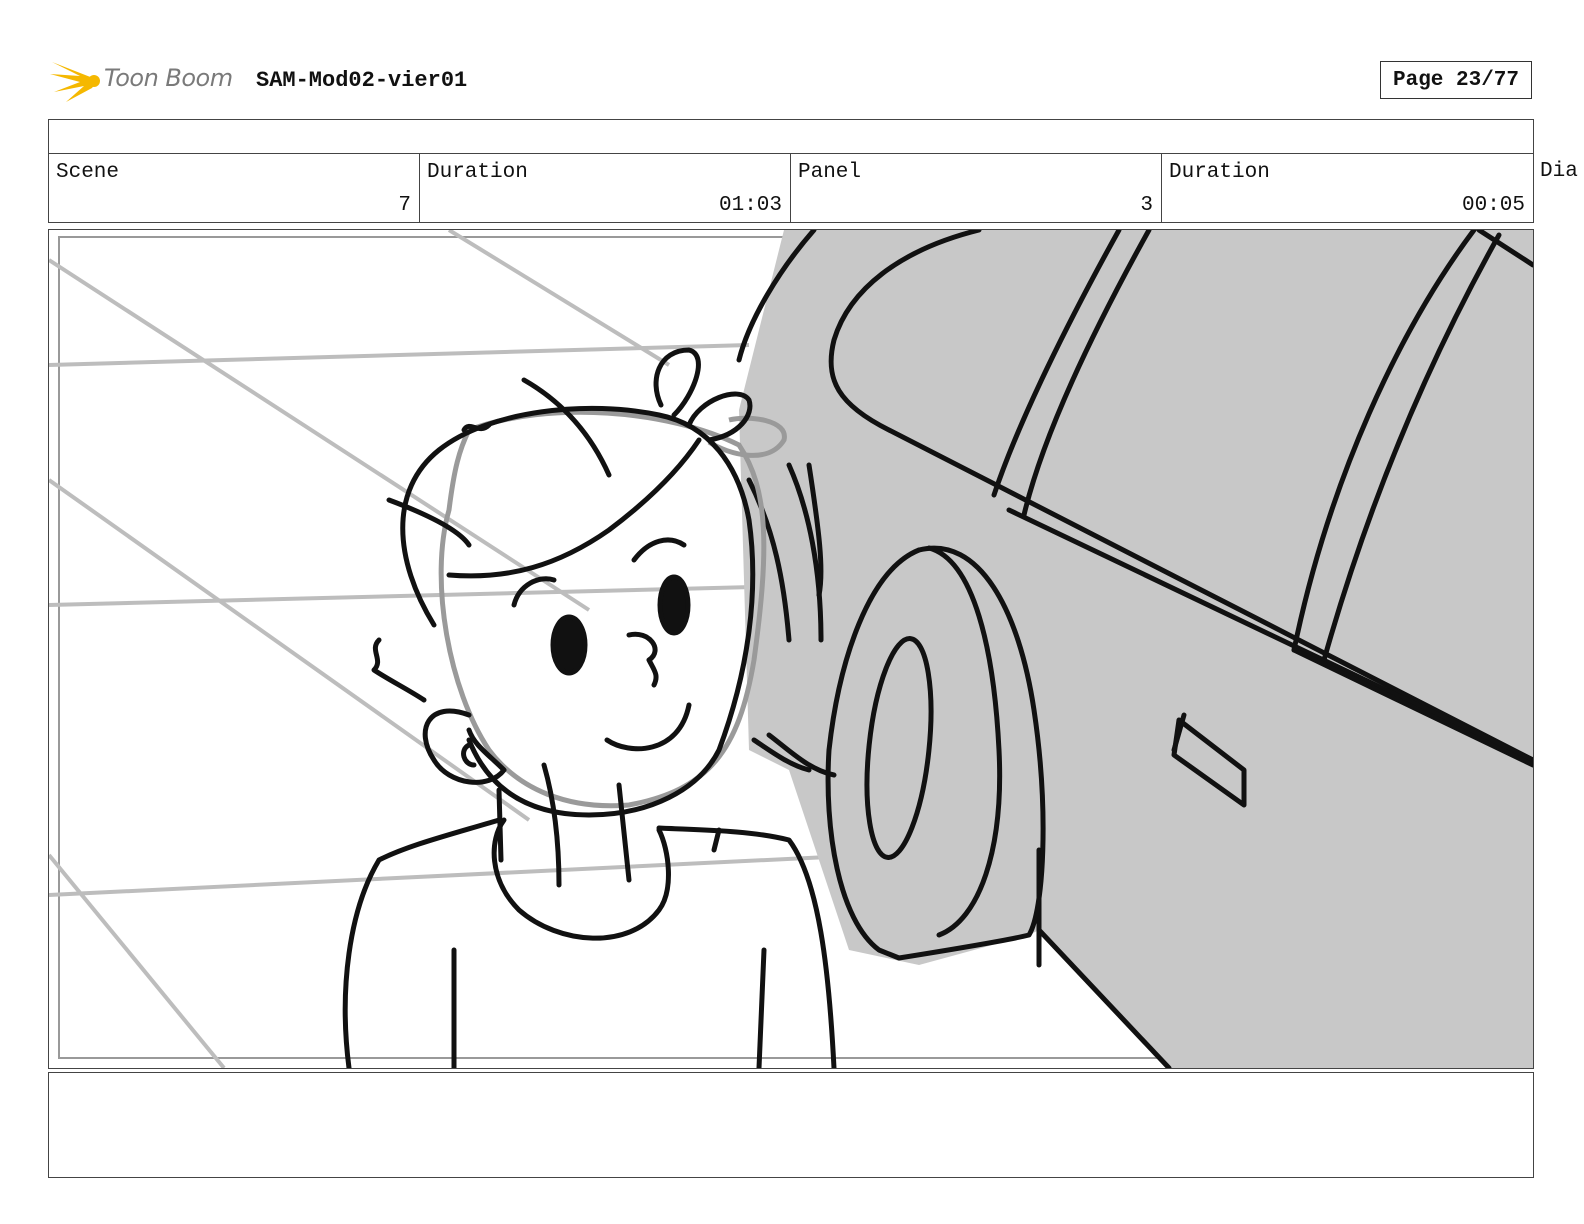  I want to click on panel-notes-box, so click(791, 1125).